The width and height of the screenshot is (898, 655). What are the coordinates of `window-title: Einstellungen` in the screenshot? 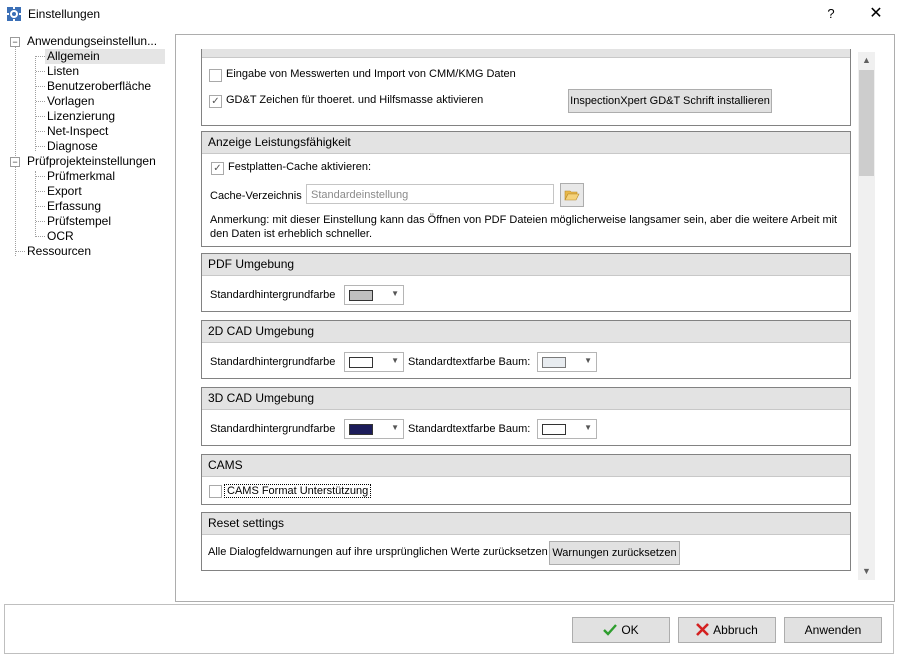 It's located at (64, 14).